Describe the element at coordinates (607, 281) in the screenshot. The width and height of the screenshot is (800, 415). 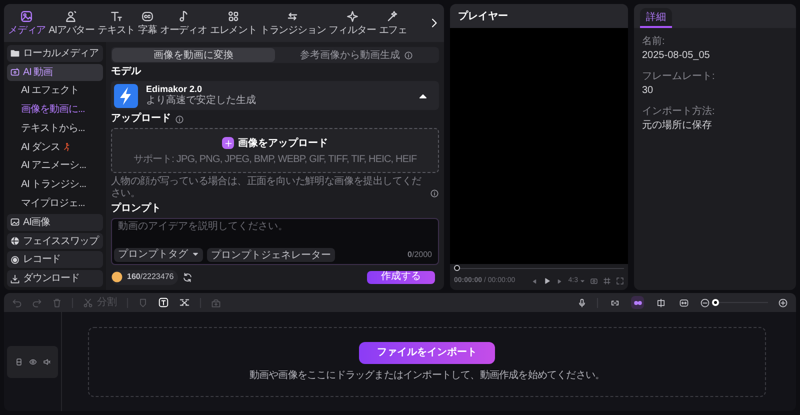
I see `grid-icon` at that location.